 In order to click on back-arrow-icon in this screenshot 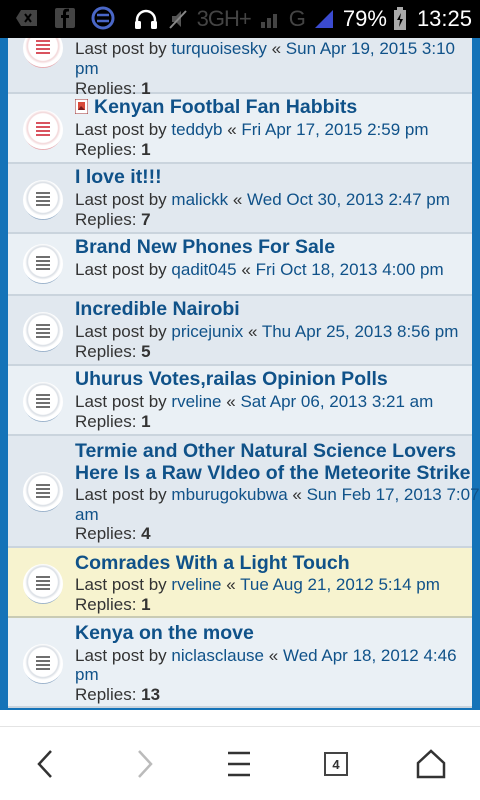, I will do `click(44, 764)`.